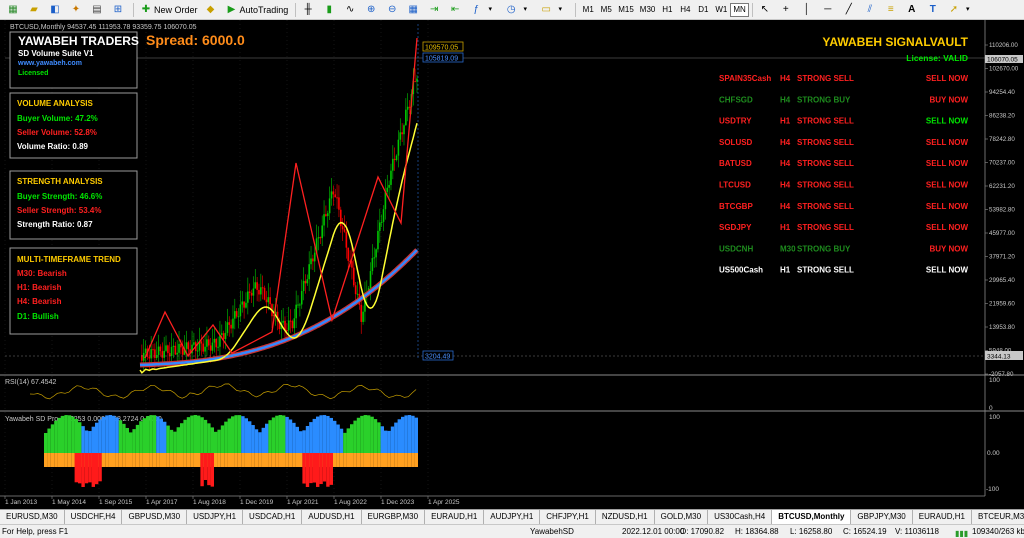 This screenshot has height=538, width=1024. I want to click on timeframe-m1: M1, so click(588, 10).